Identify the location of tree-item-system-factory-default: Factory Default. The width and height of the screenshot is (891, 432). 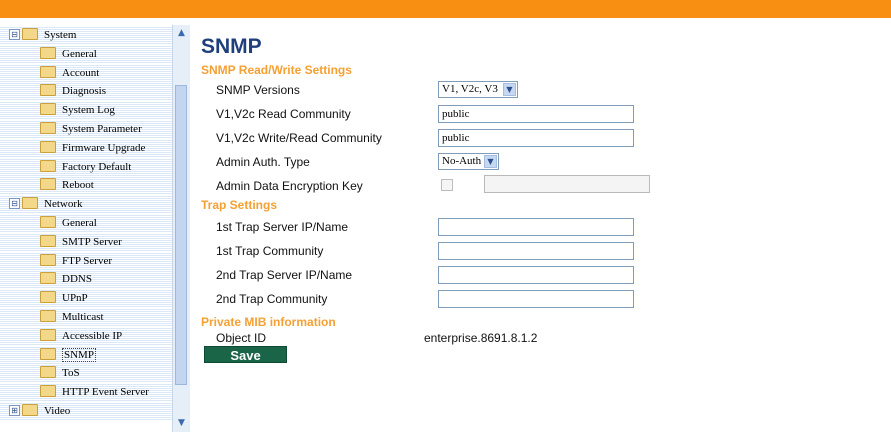
(85, 167).